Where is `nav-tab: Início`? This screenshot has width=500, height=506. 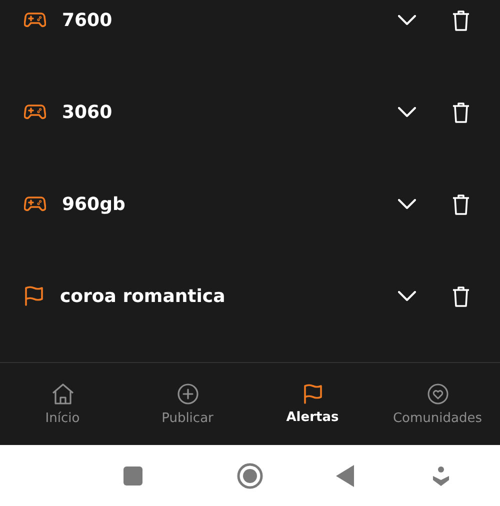
nav-tab: Início is located at coordinates (62, 404).